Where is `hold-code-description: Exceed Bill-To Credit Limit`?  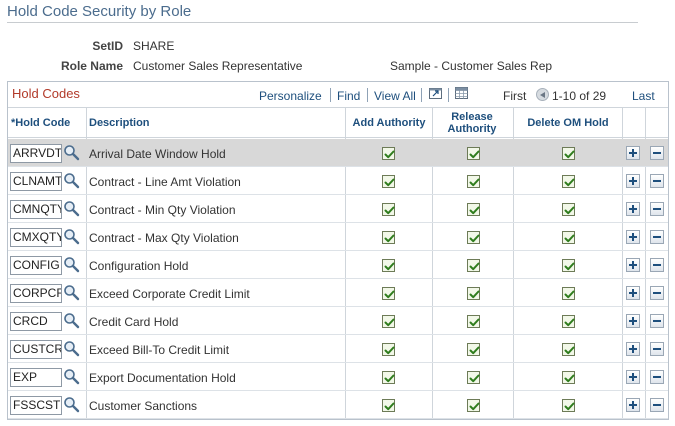 hold-code-description: Exceed Bill-To Credit Limit is located at coordinates (159, 350).